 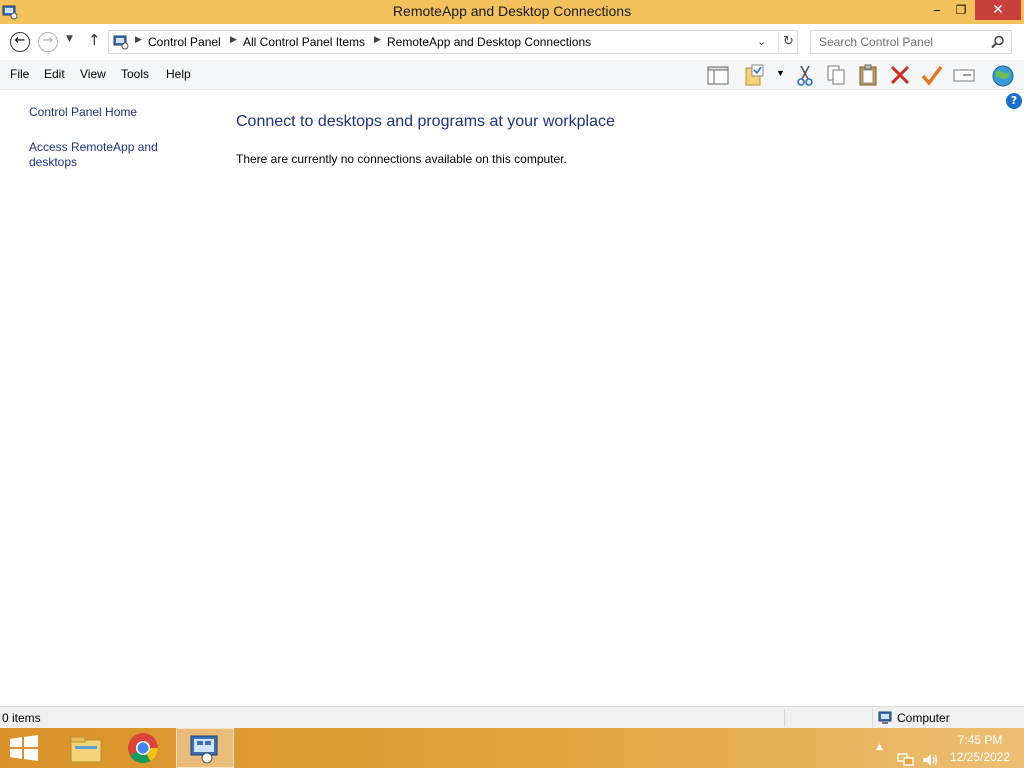 I want to click on control-panel-taskbar-button, so click(x=205, y=748).